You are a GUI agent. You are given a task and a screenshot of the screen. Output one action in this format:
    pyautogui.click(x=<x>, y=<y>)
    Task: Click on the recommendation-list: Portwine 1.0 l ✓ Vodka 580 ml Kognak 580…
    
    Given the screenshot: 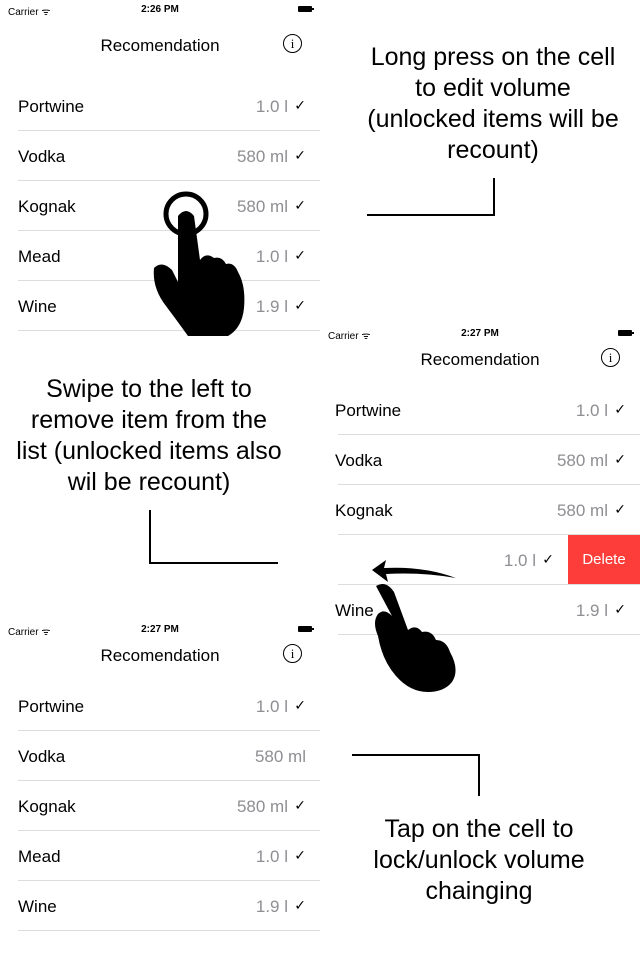 What is the action you would take?
    pyautogui.click(x=160, y=806)
    